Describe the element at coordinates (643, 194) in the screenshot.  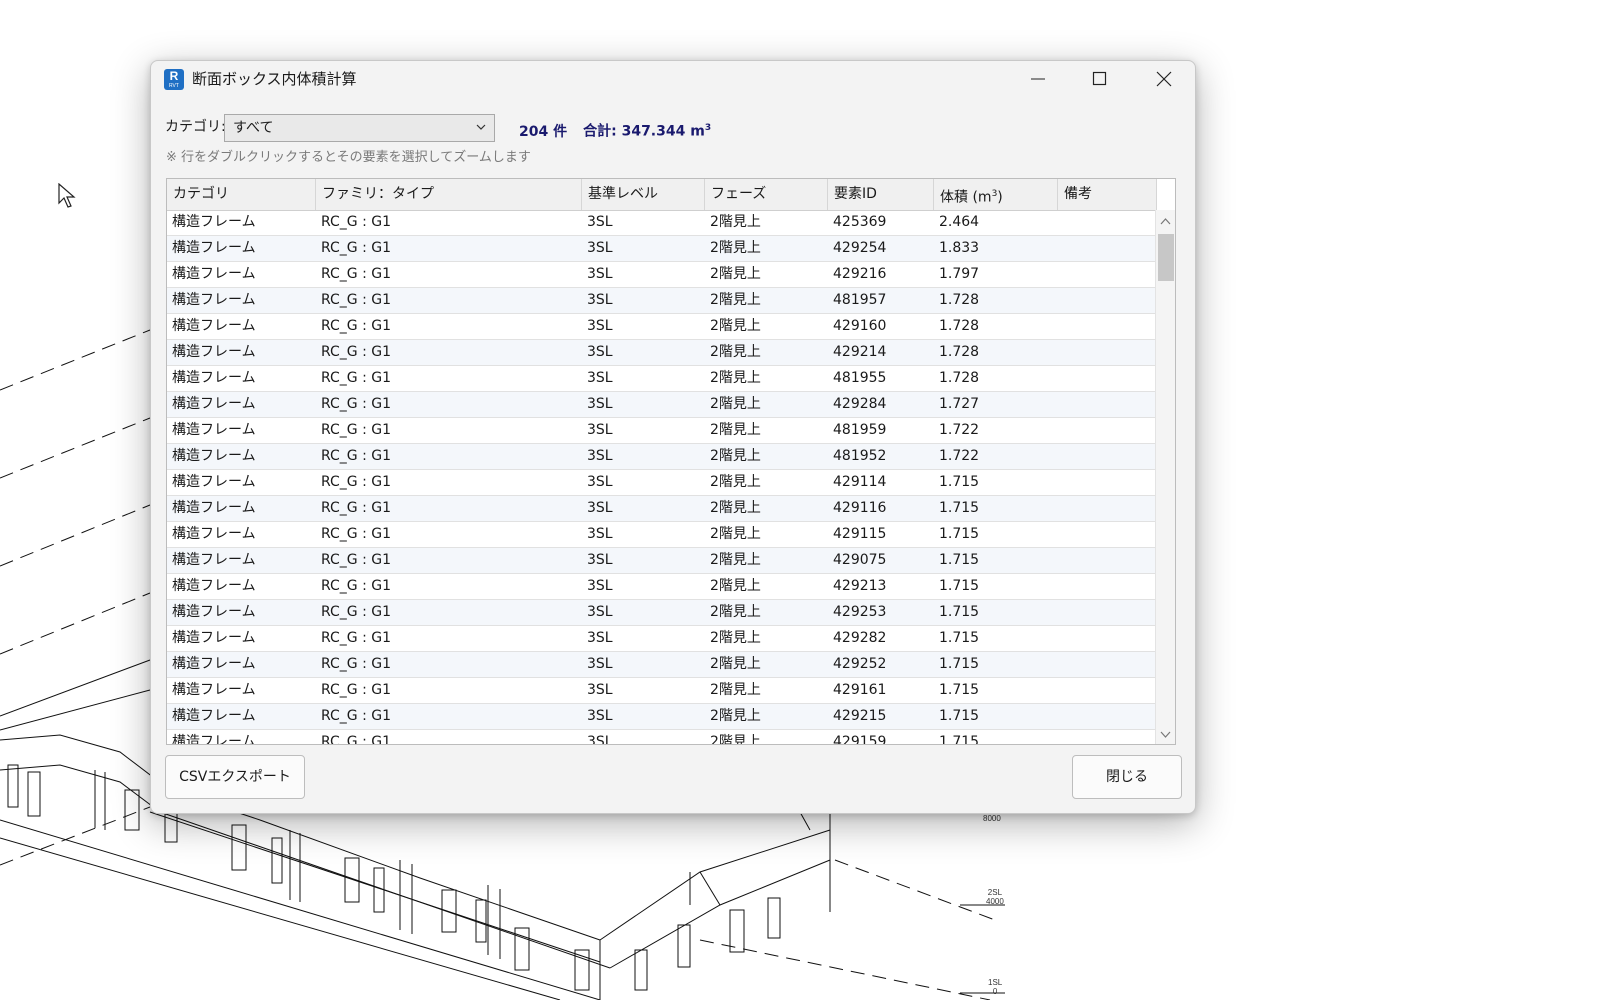
I see `col-header-level: 基準レベル` at that location.